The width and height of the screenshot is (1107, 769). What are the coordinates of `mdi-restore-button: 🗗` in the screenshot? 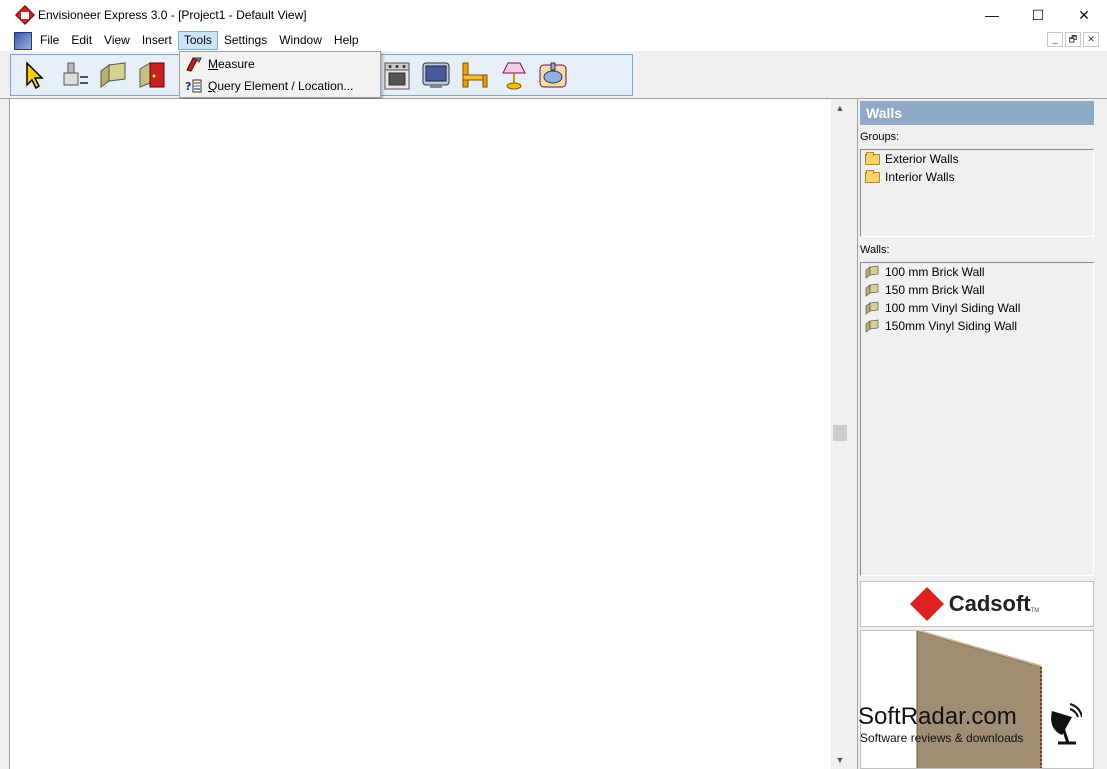 It's located at (1073, 39).